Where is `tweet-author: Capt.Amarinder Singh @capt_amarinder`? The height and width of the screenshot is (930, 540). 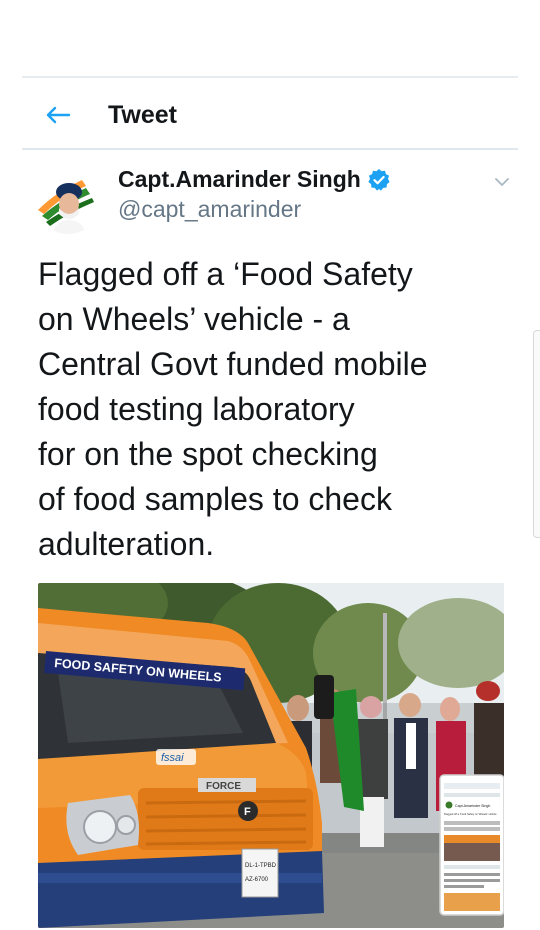
tweet-author: Capt.Amarinder Singh @capt_amarinder is located at coordinates (275, 201).